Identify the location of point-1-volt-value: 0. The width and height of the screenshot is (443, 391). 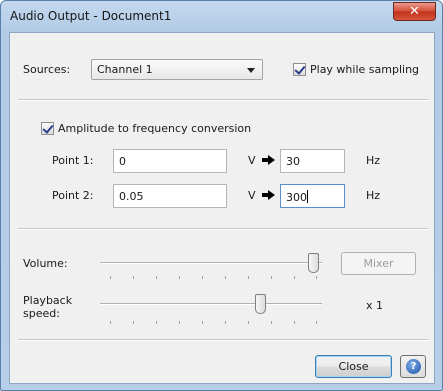
(122, 161).